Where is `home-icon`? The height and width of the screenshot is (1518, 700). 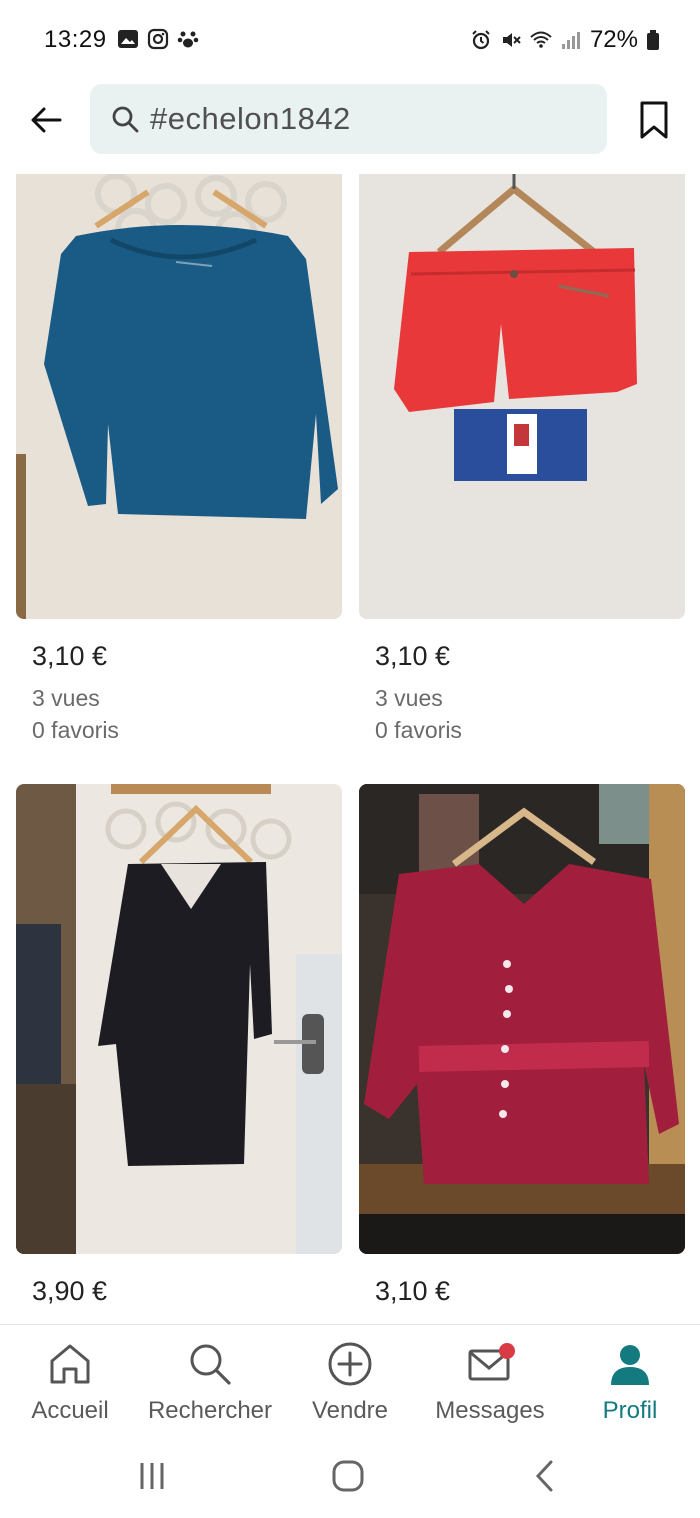
home-icon is located at coordinates (70, 1364).